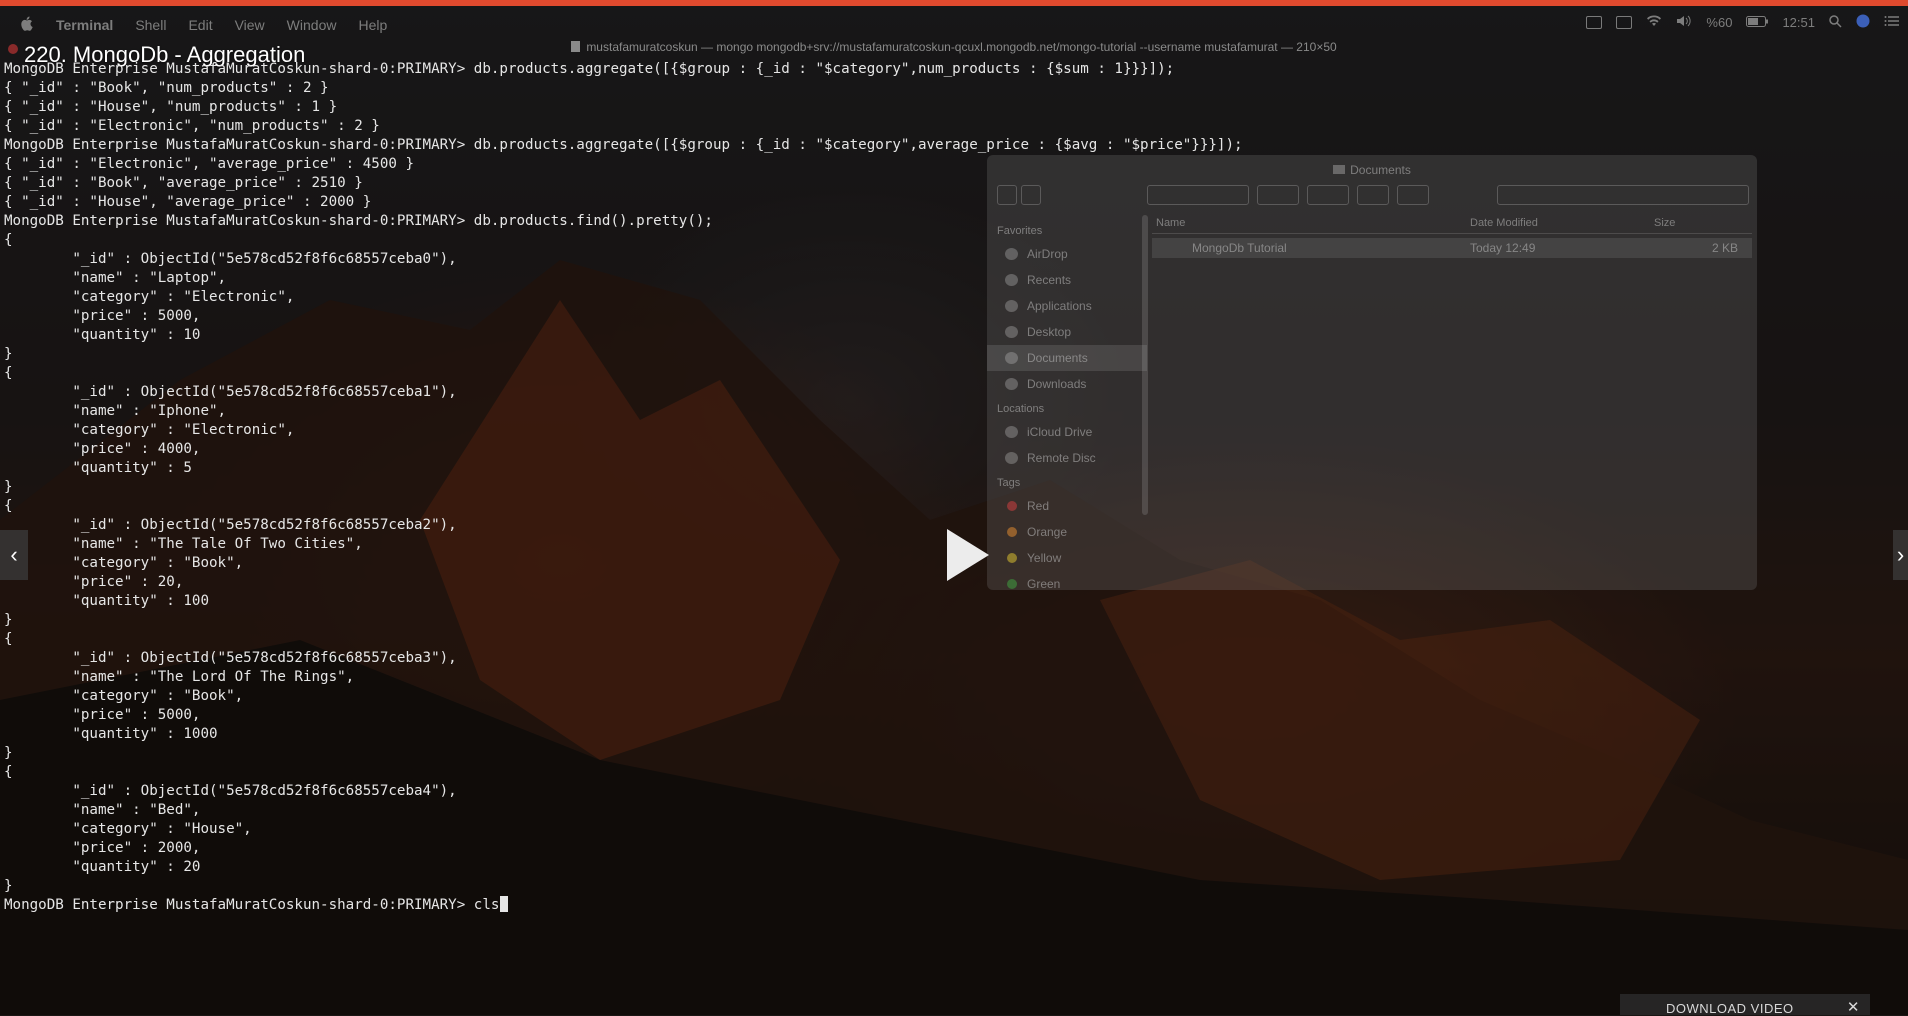 The height and width of the screenshot is (1016, 1908). What do you see at coordinates (102, 810) in the screenshot?
I see `terminal-line: "name" : "Bed",` at bounding box center [102, 810].